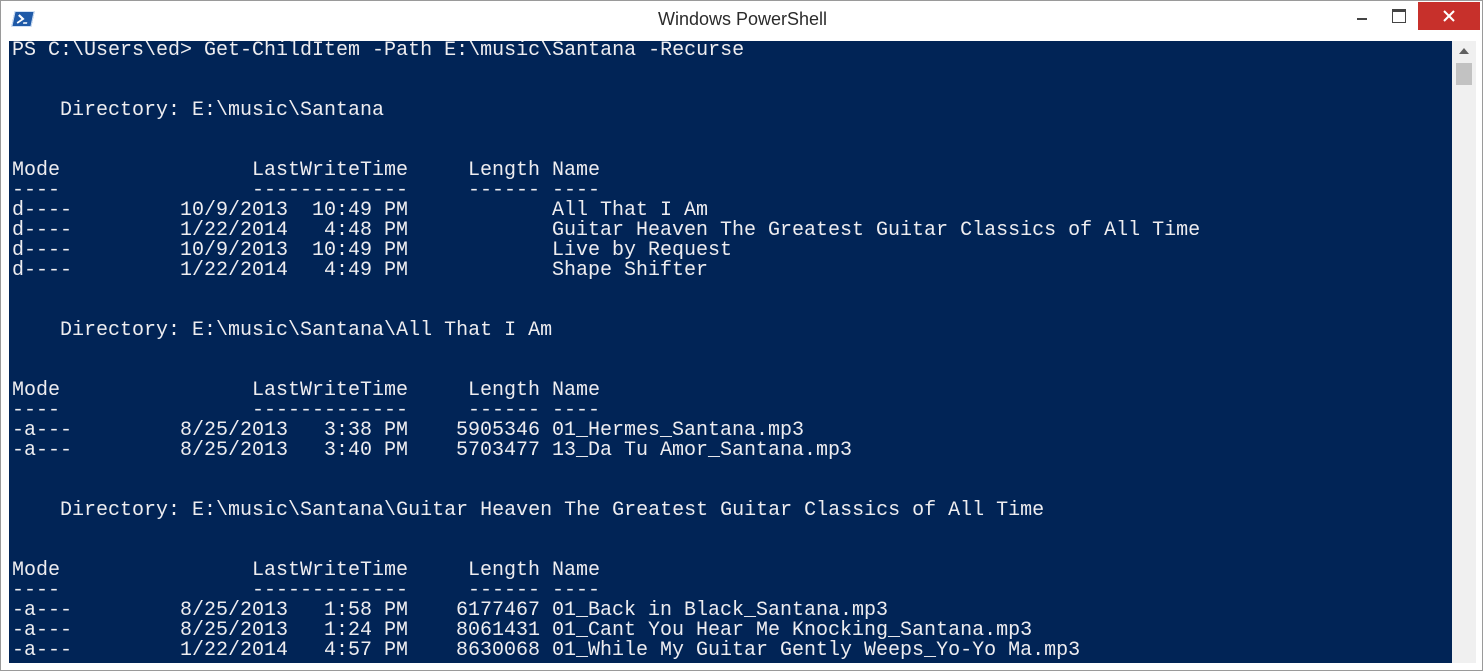  I want to click on entry-name: Shape Shifter, so click(630, 270).